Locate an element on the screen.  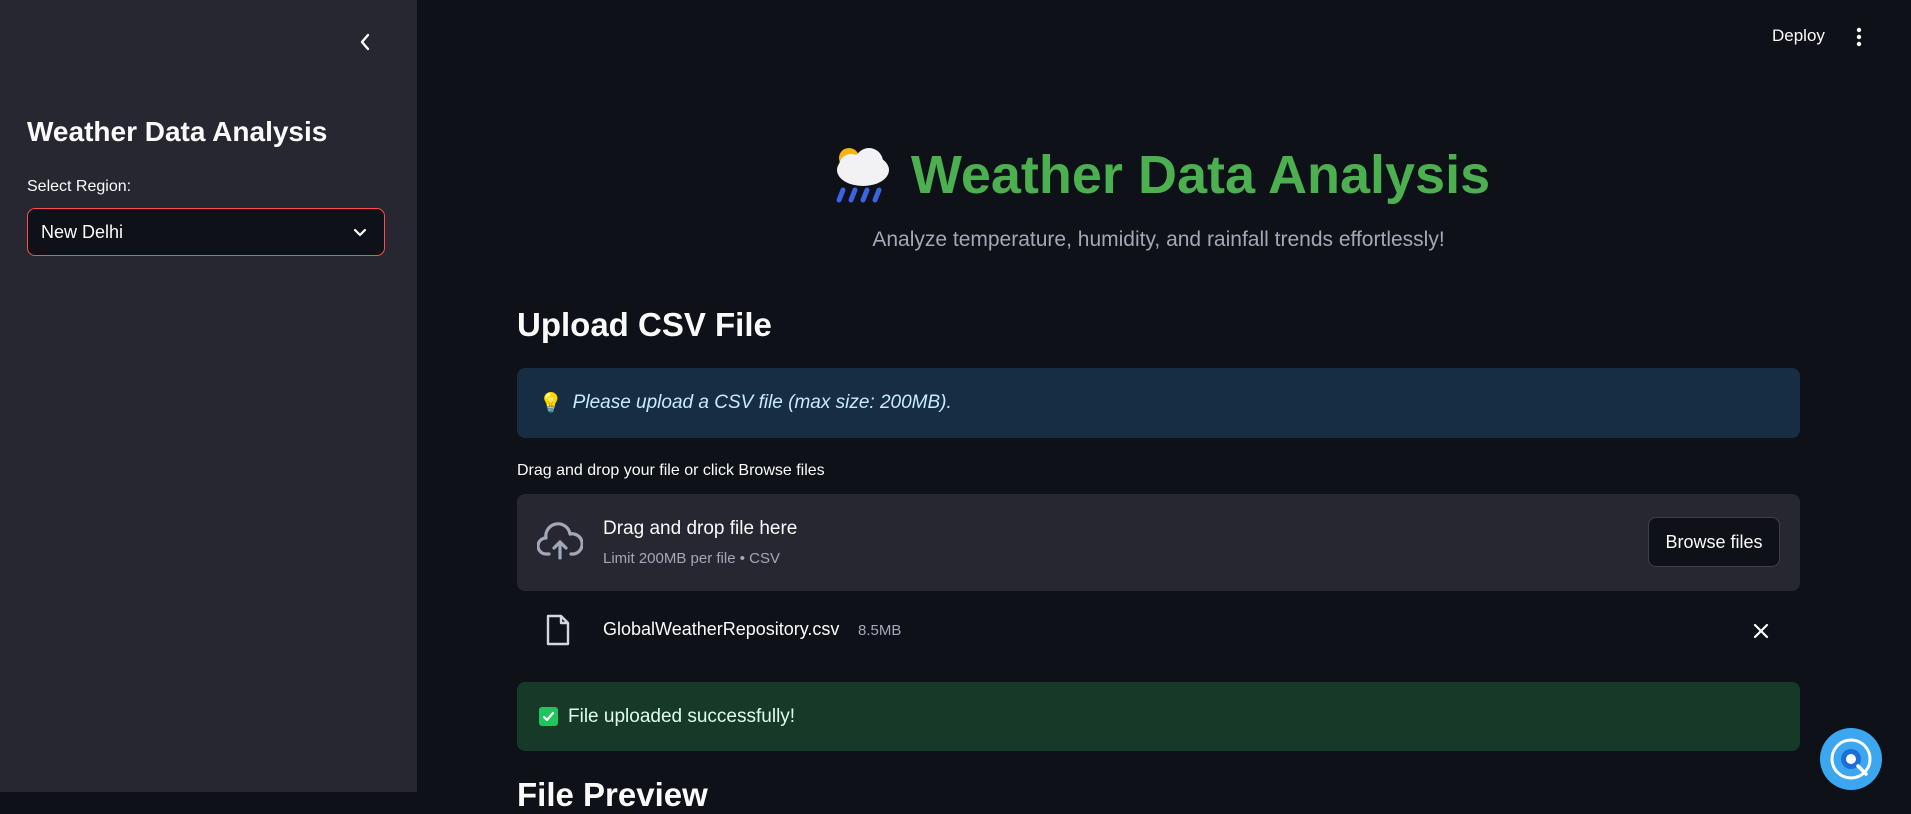
upload-section-title: Upload CSV File is located at coordinates (644, 324).